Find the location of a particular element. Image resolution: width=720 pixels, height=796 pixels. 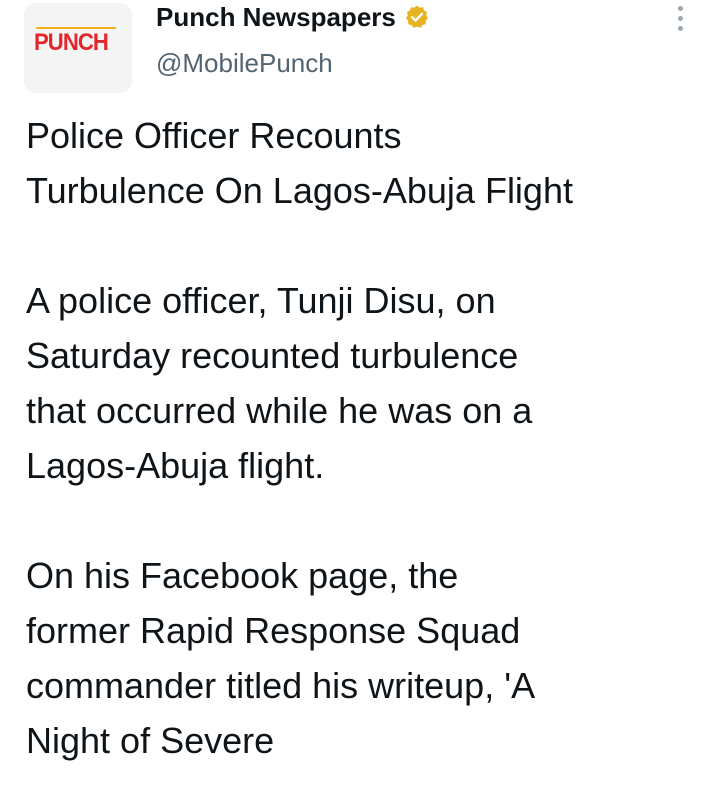

tweet-line: Police Officer Recounts is located at coordinates (214, 135).